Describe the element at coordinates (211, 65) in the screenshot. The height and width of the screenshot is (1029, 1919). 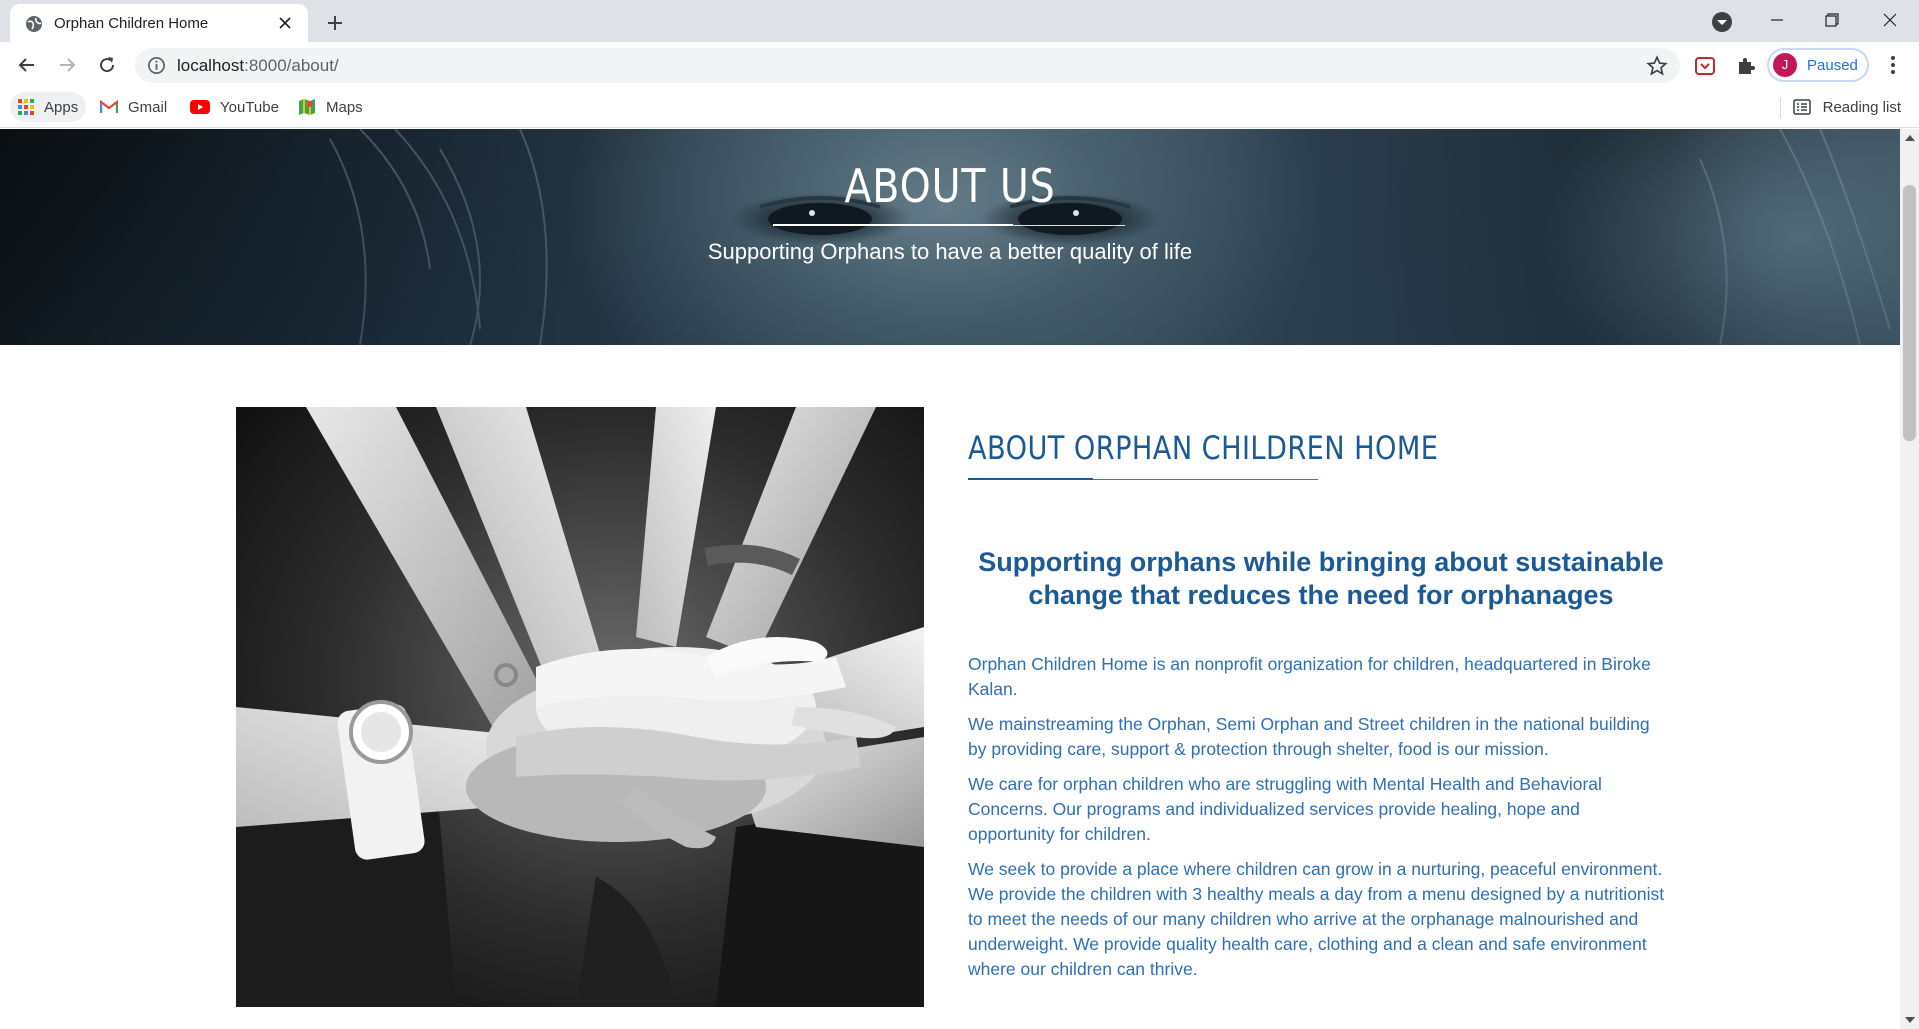
I see `url-host: localhost` at that location.